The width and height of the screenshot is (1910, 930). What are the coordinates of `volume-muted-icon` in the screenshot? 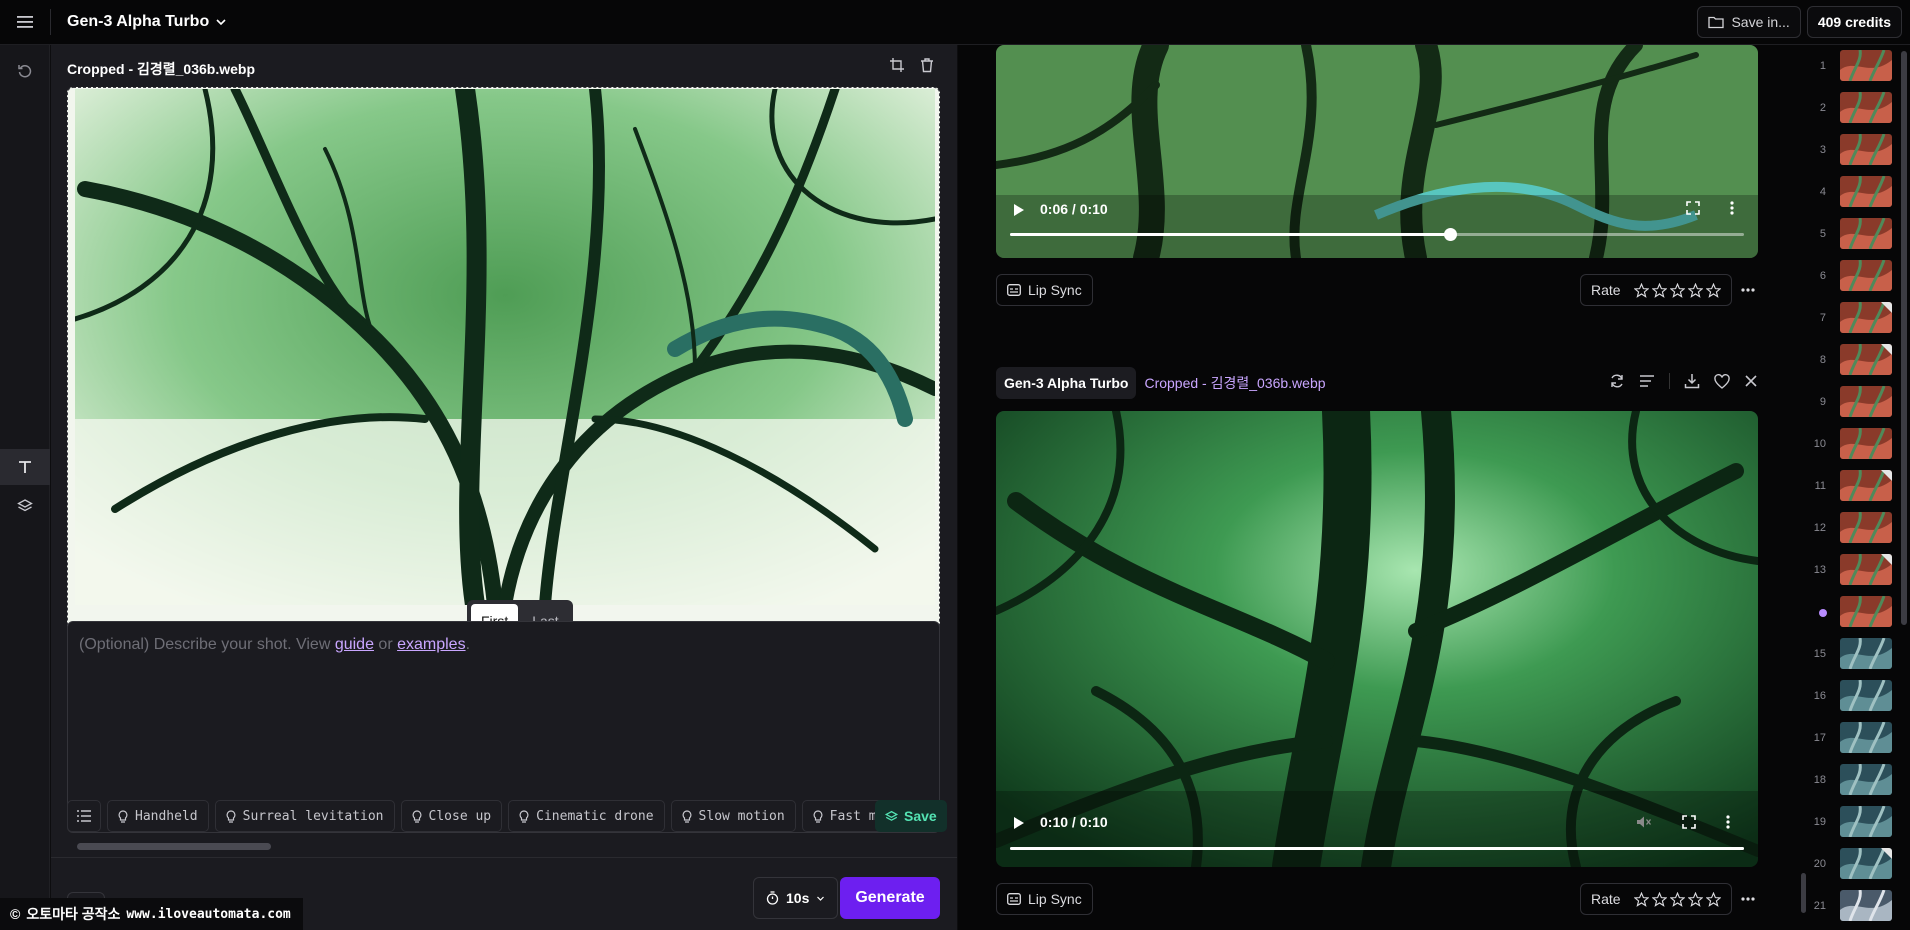 It's located at (1644, 822).